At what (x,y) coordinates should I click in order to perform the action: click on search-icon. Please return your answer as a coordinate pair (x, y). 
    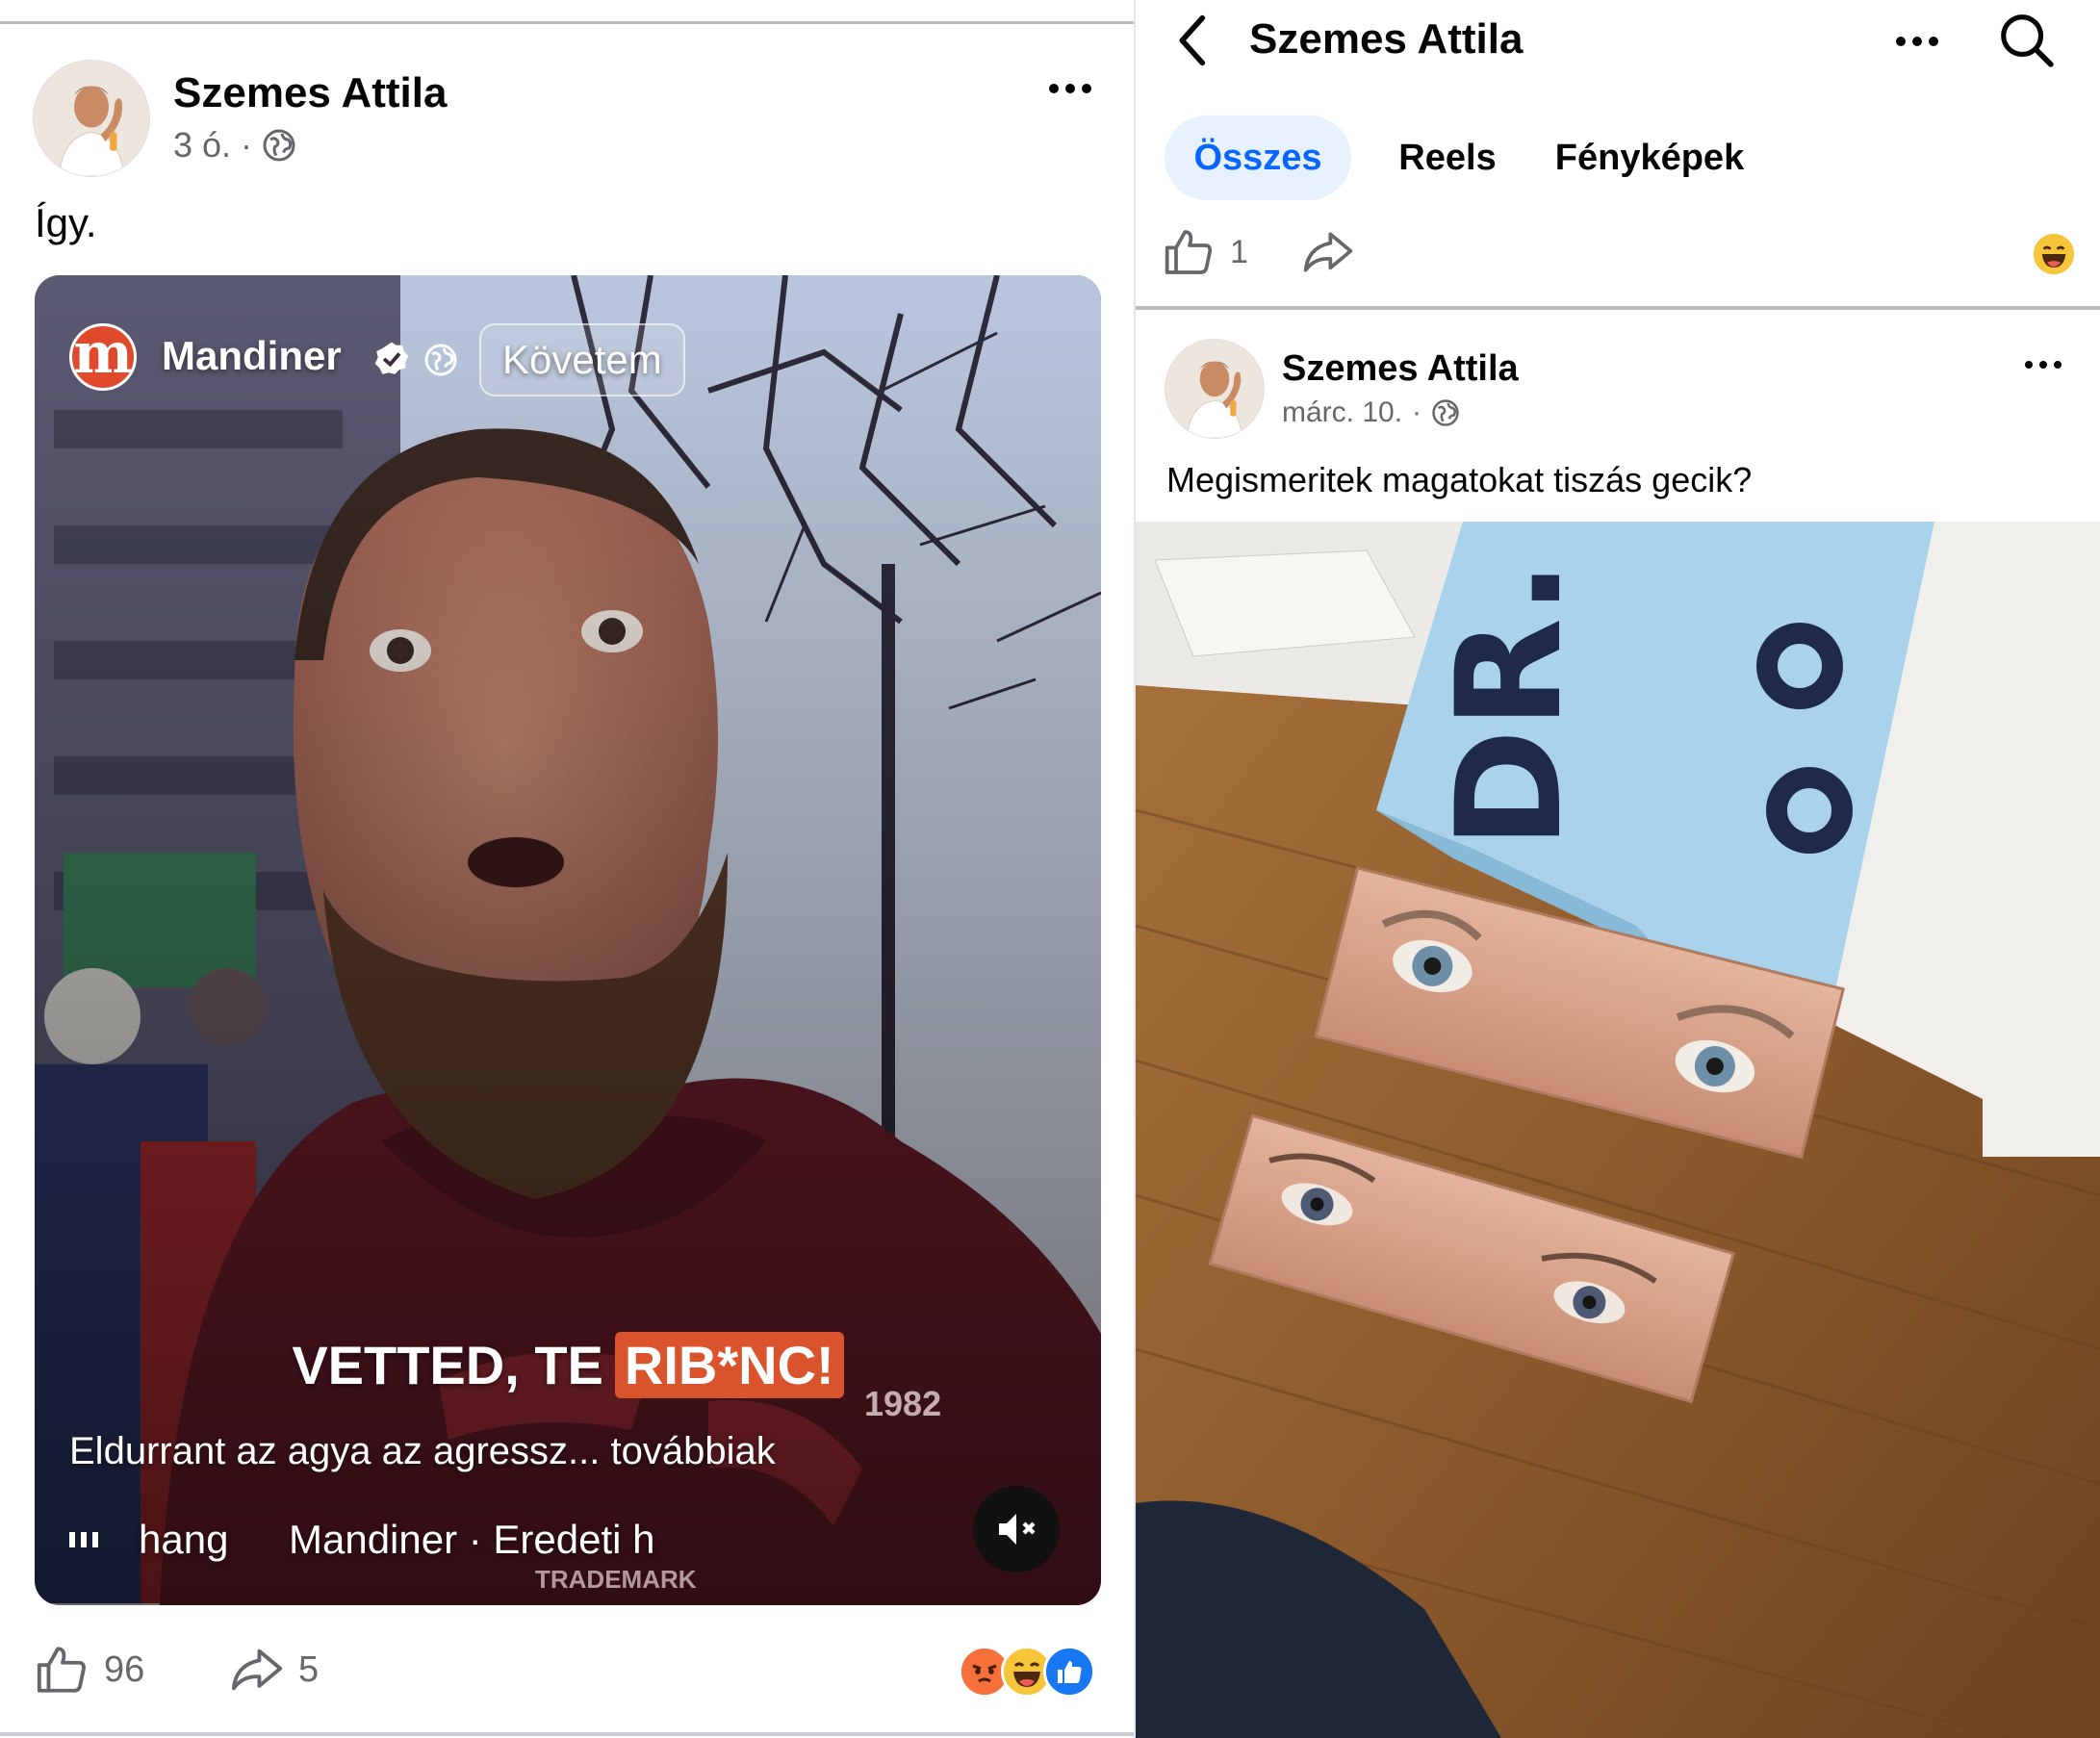
    Looking at the image, I should click on (2026, 39).